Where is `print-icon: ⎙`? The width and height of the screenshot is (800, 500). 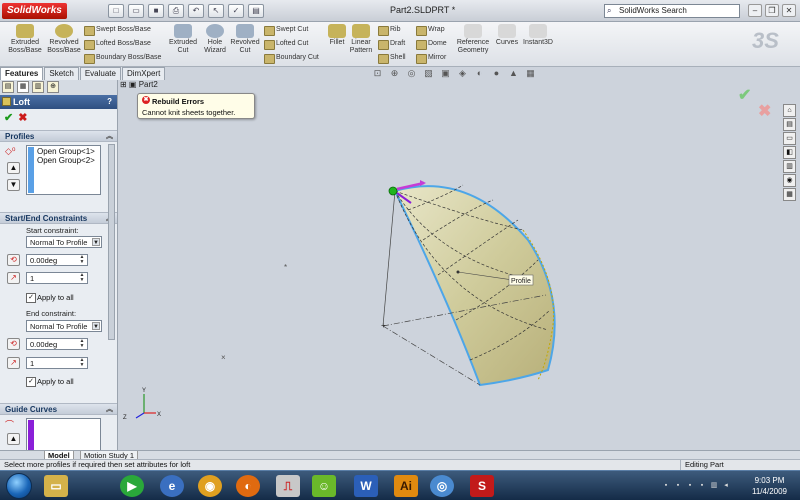
print-icon: ⎙ is located at coordinates (176, 11).